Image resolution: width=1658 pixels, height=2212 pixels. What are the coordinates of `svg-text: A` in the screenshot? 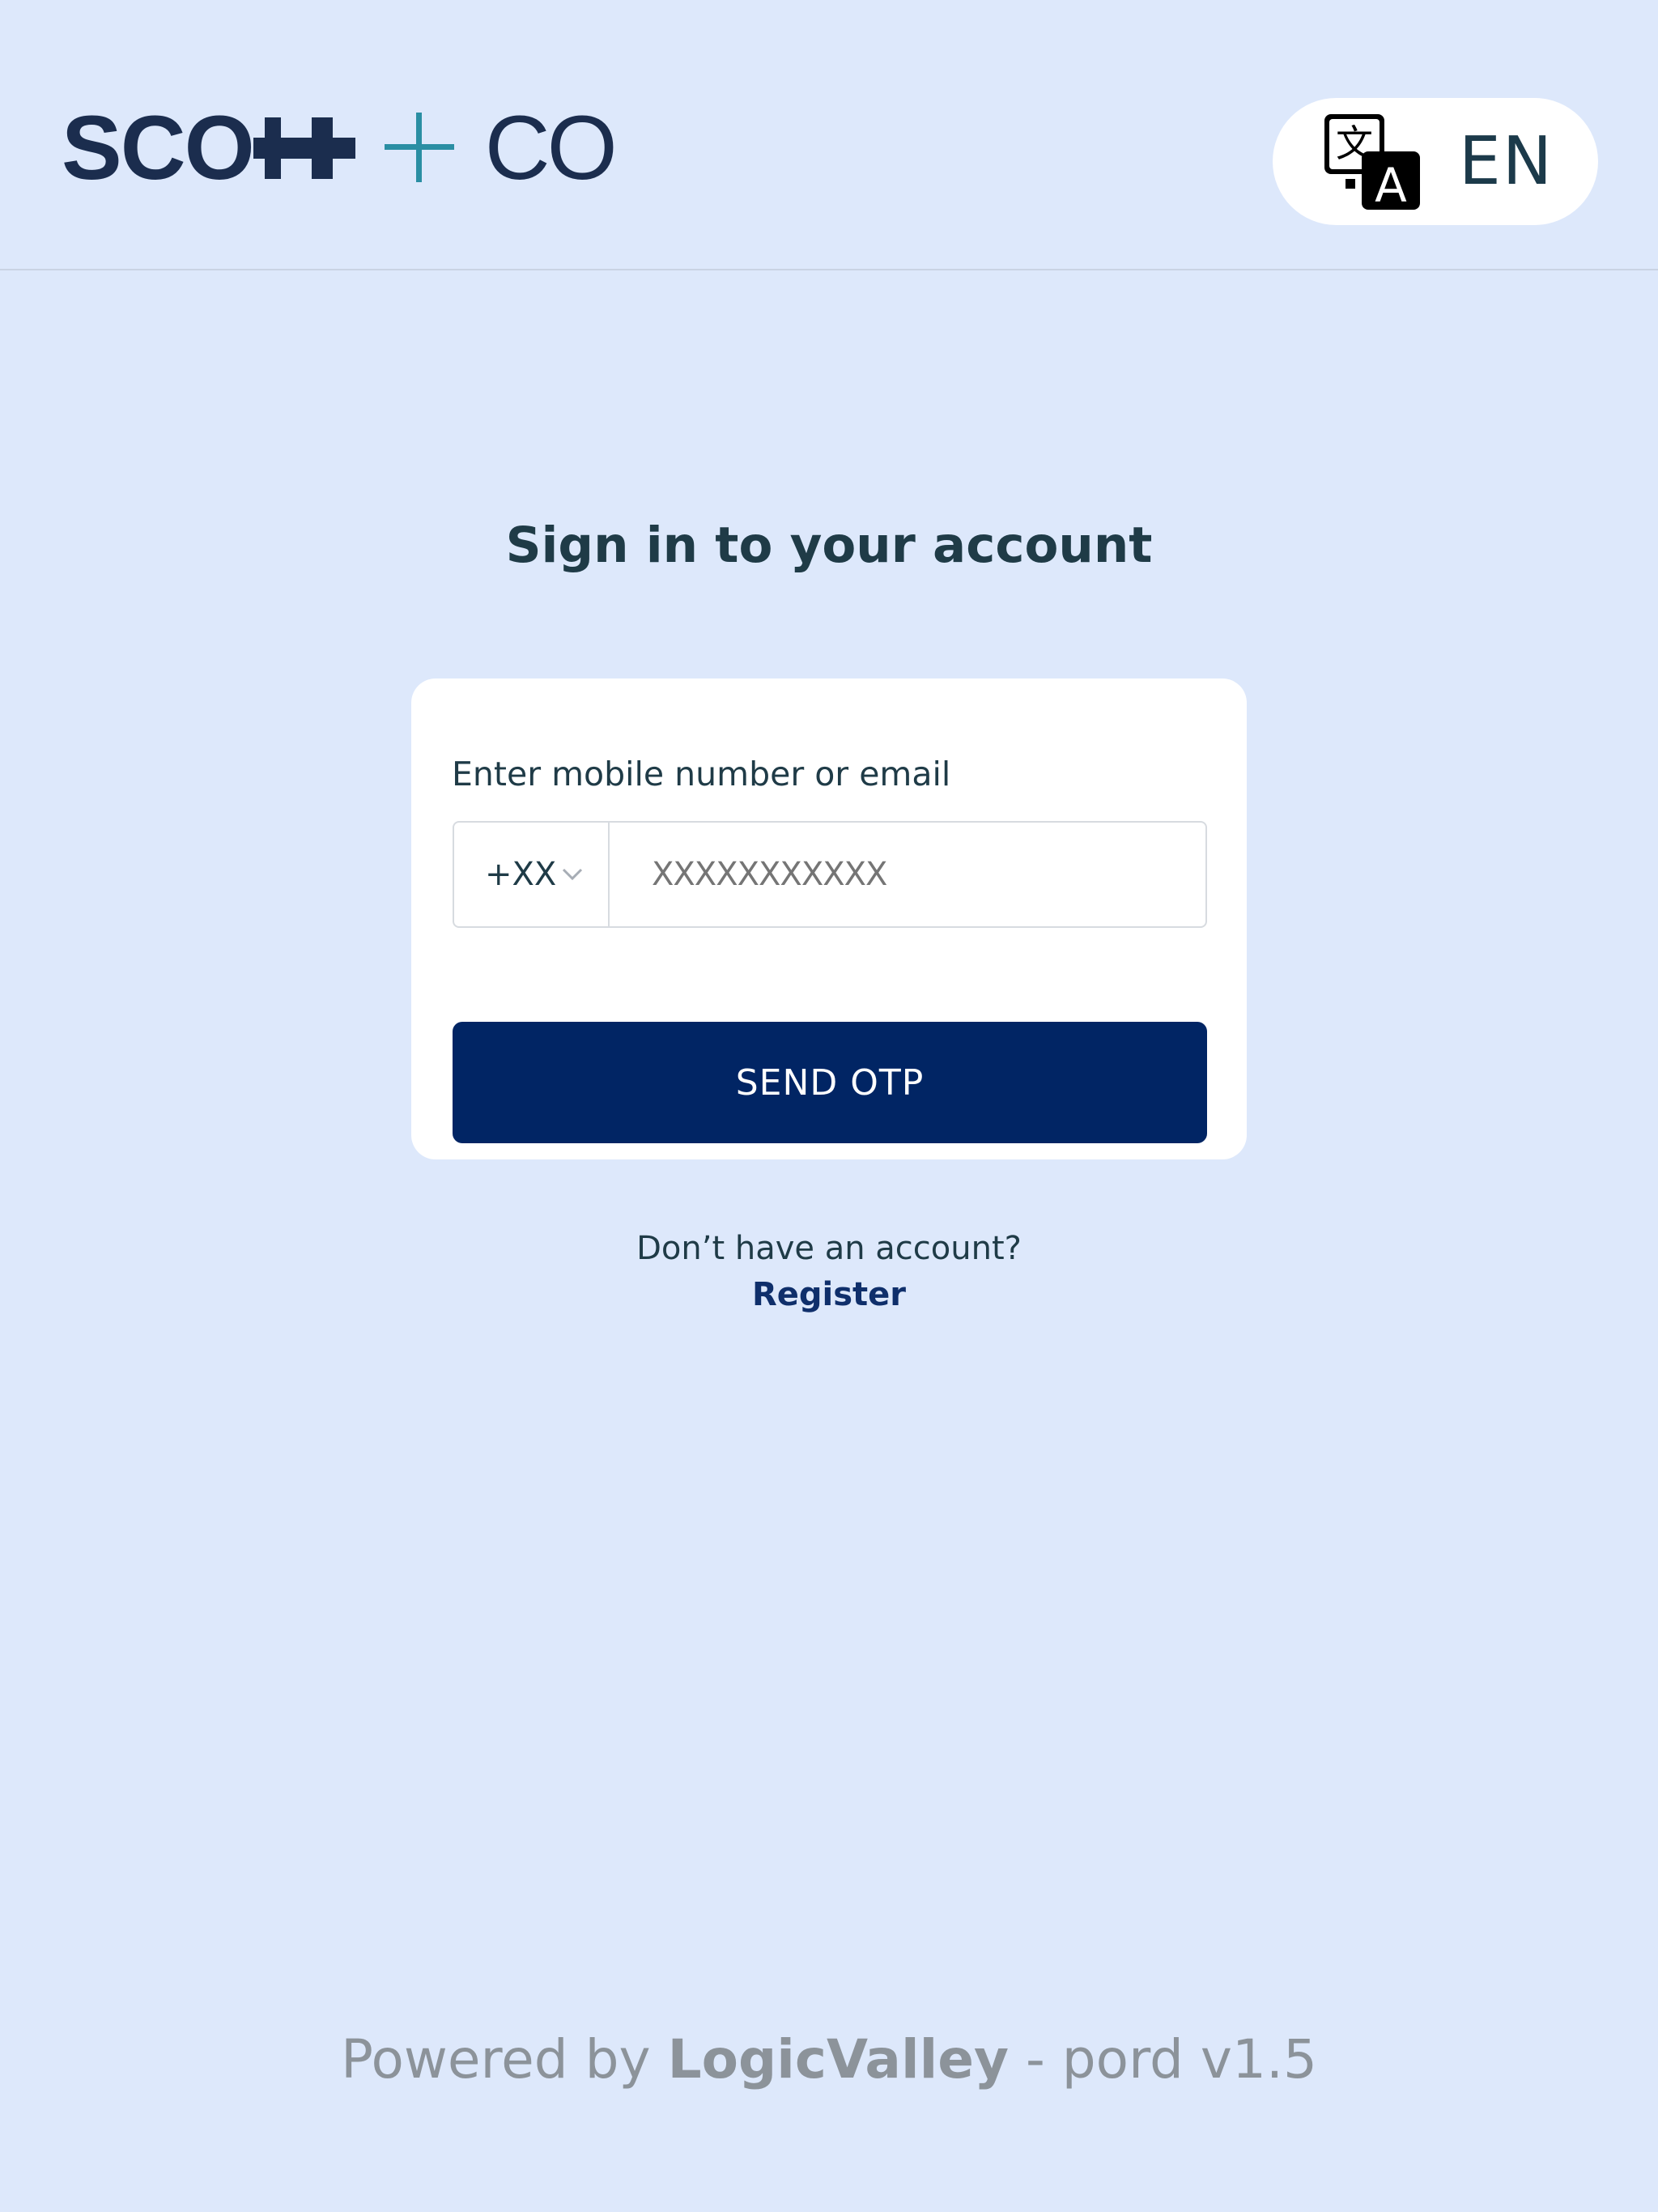 It's located at (1391, 185).